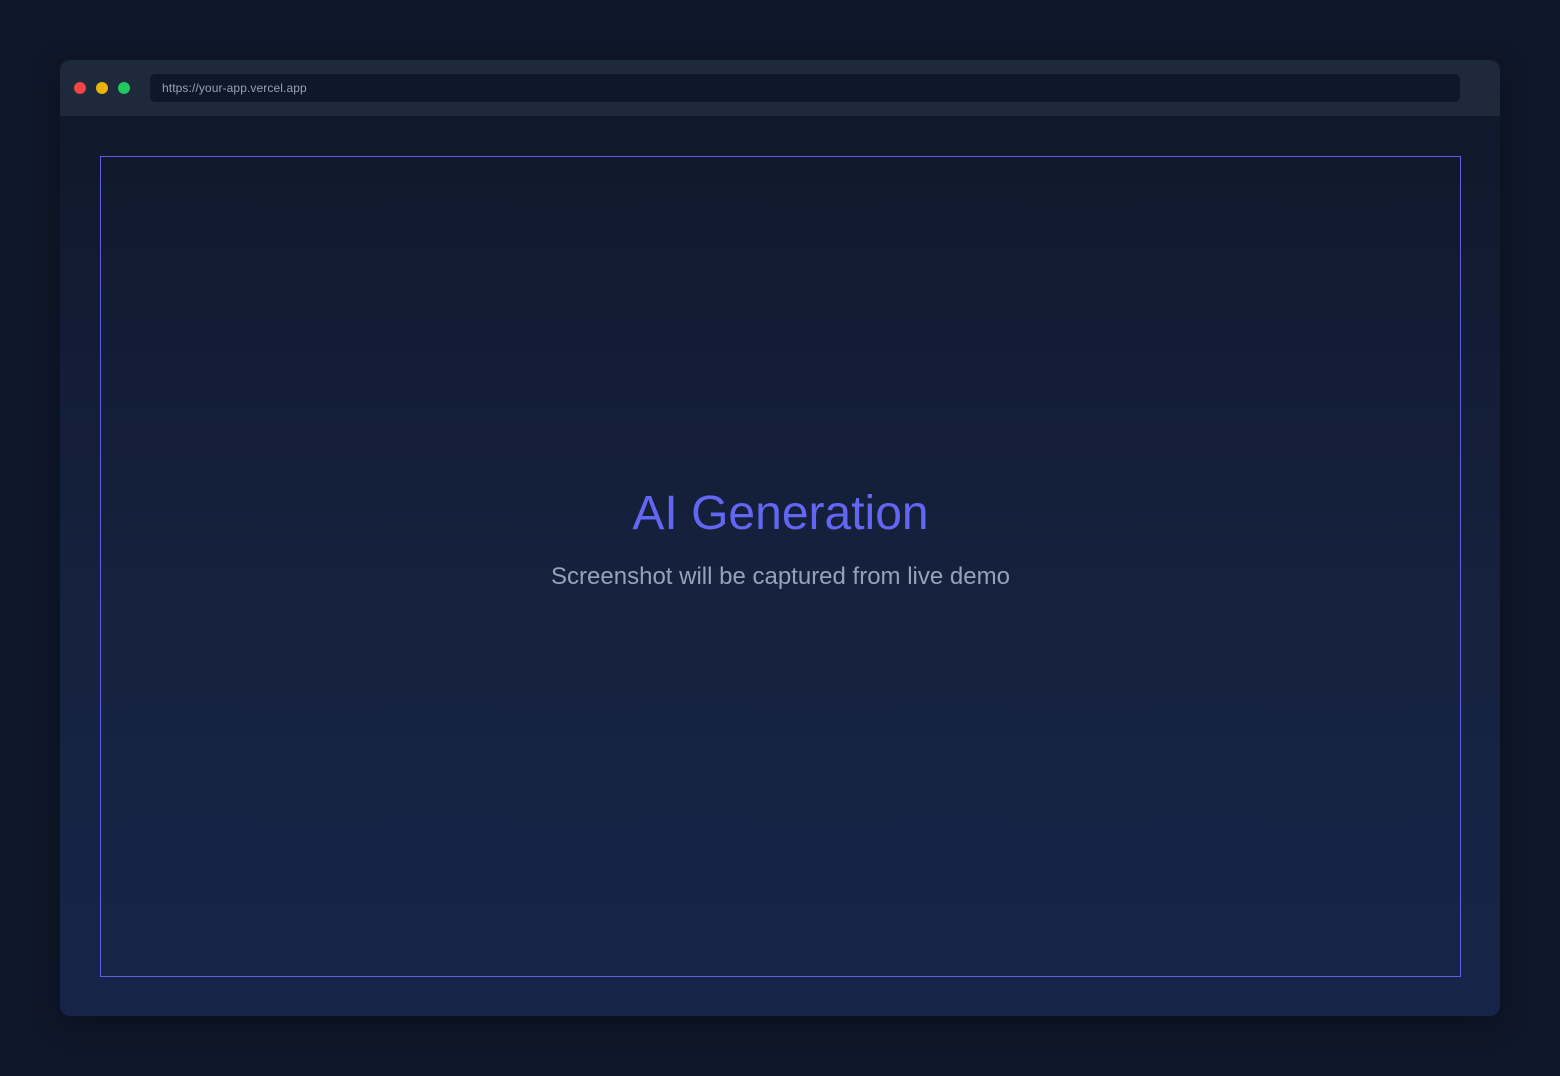 This screenshot has height=1076, width=1560. What do you see at coordinates (124, 88) in the screenshot?
I see `traffic-light-maximize-icon` at bounding box center [124, 88].